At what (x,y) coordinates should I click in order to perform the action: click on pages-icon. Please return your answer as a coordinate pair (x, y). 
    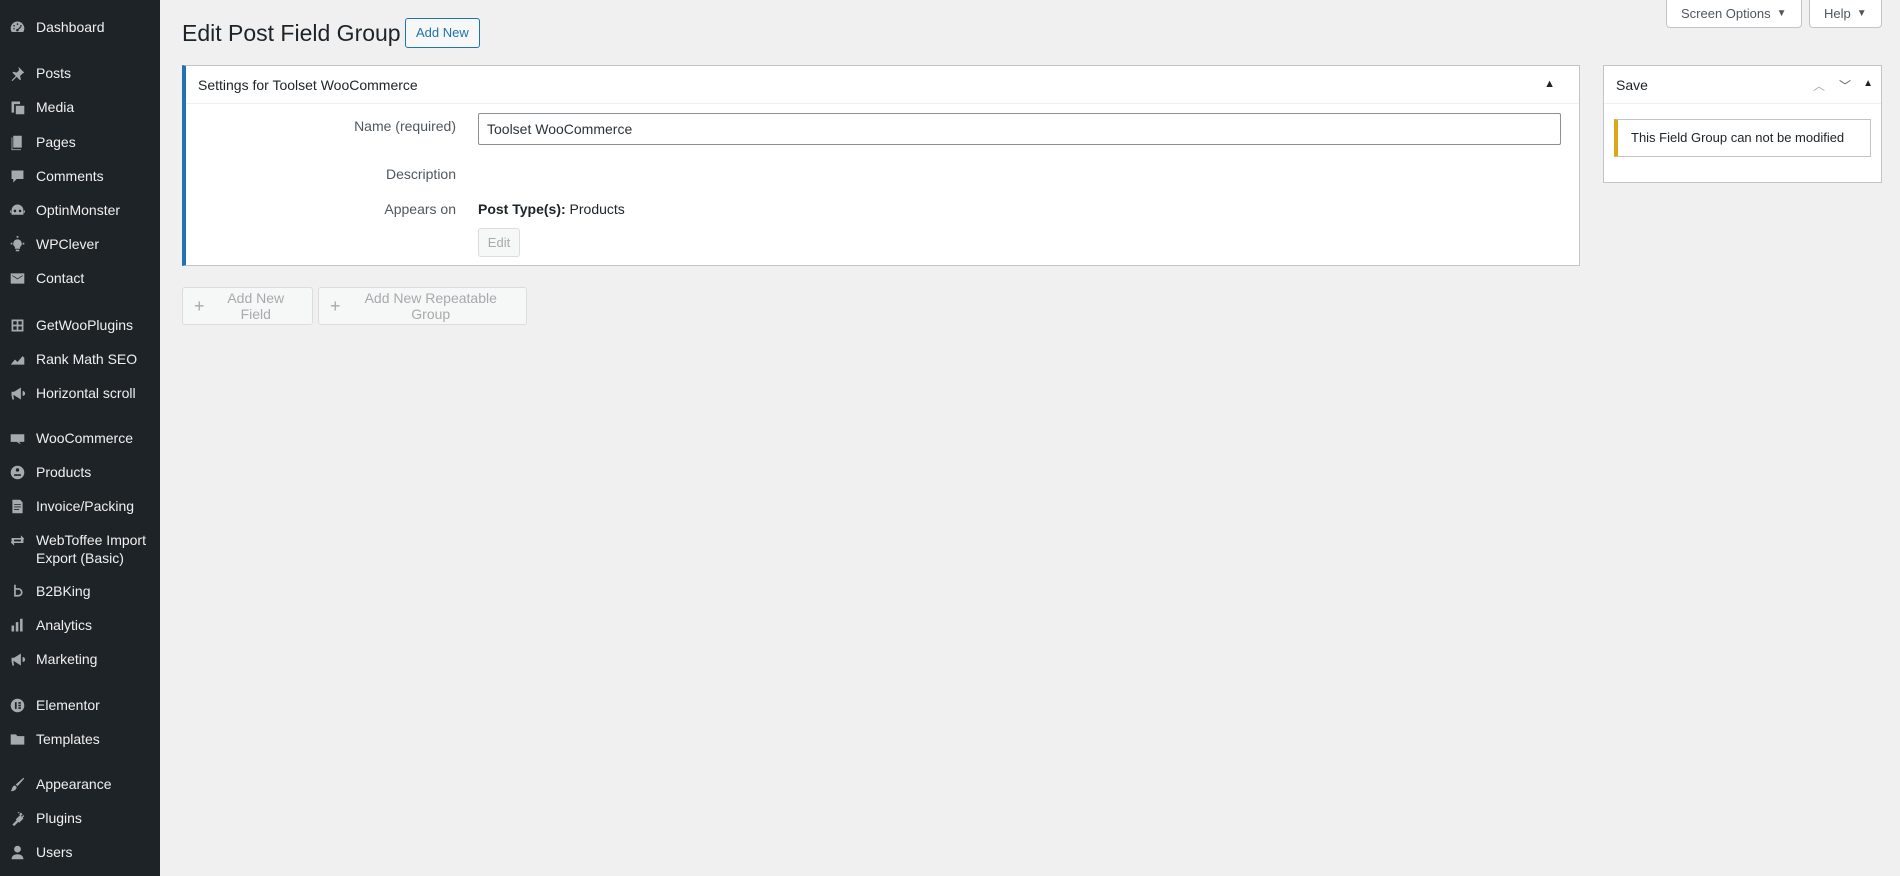
    Looking at the image, I should click on (17, 142).